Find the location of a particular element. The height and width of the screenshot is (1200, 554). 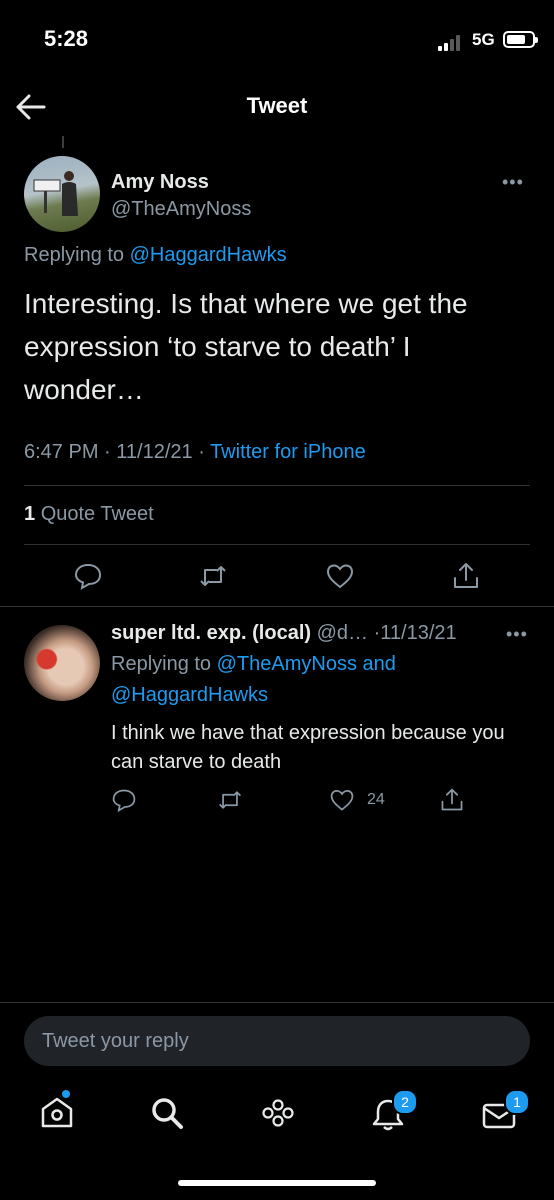

cellular-signal-icon is located at coordinates (449, 43).